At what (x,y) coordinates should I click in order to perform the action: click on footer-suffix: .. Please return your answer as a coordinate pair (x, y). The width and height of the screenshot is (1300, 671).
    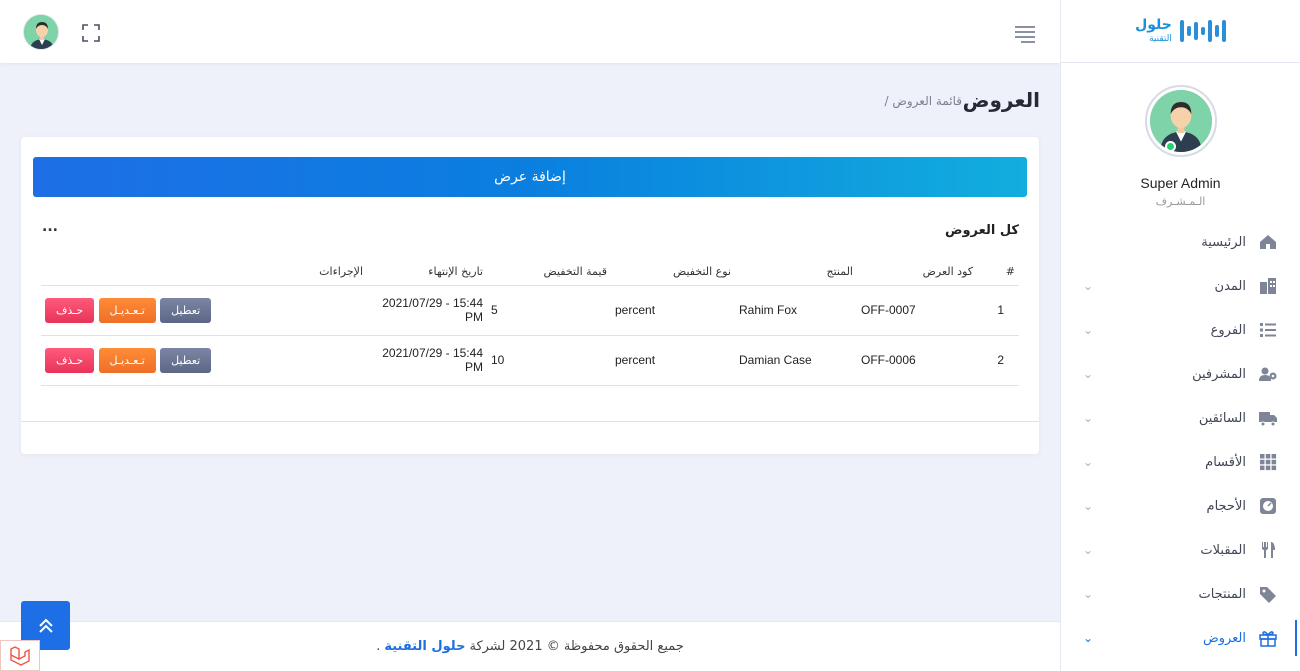
    Looking at the image, I should click on (378, 646).